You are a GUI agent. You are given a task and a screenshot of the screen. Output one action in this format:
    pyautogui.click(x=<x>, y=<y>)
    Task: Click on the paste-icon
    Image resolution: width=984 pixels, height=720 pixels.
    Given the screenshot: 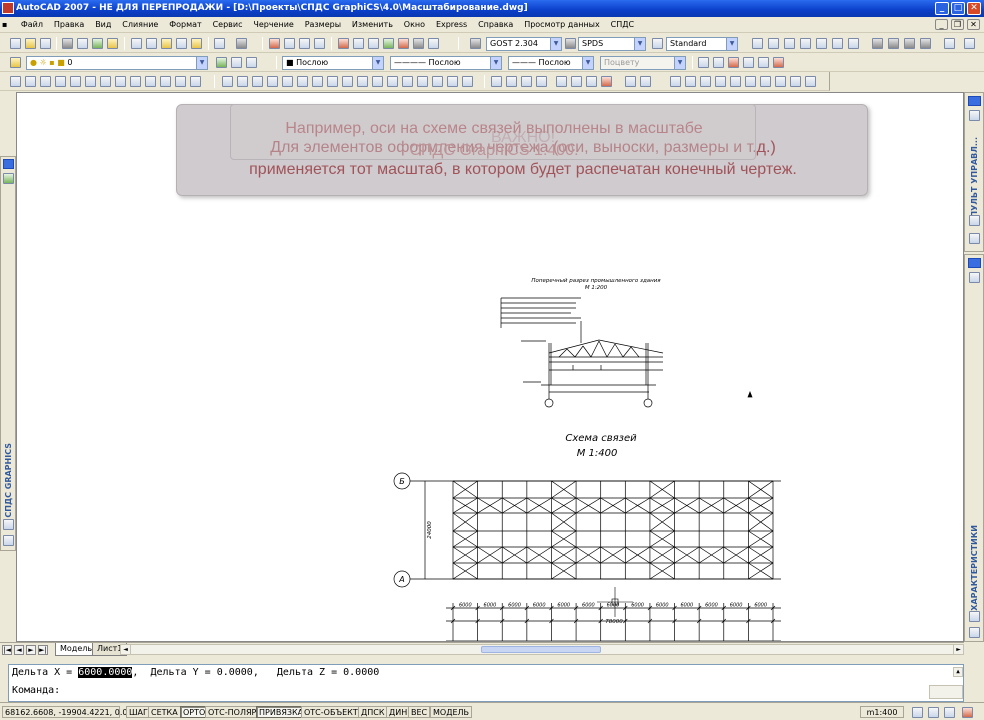 What is the action you would take?
    pyautogui.click(x=166, y=43)
    